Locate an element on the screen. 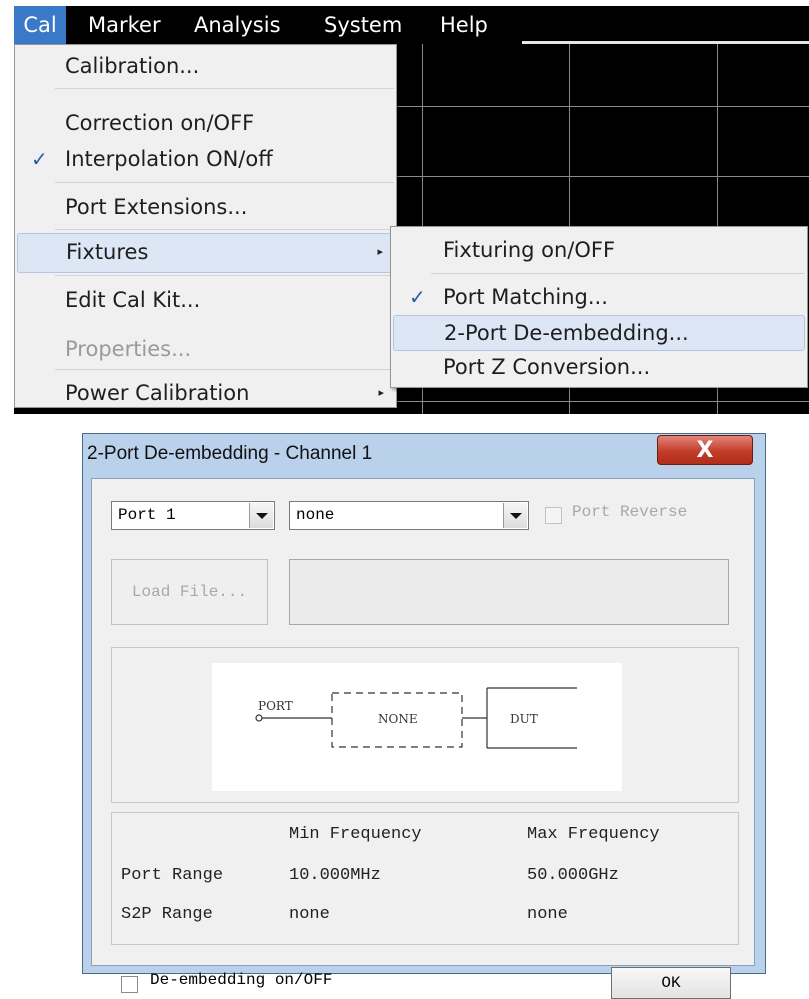  menu-item-label: Correction on/OFF is located at coordinates (160, 123).